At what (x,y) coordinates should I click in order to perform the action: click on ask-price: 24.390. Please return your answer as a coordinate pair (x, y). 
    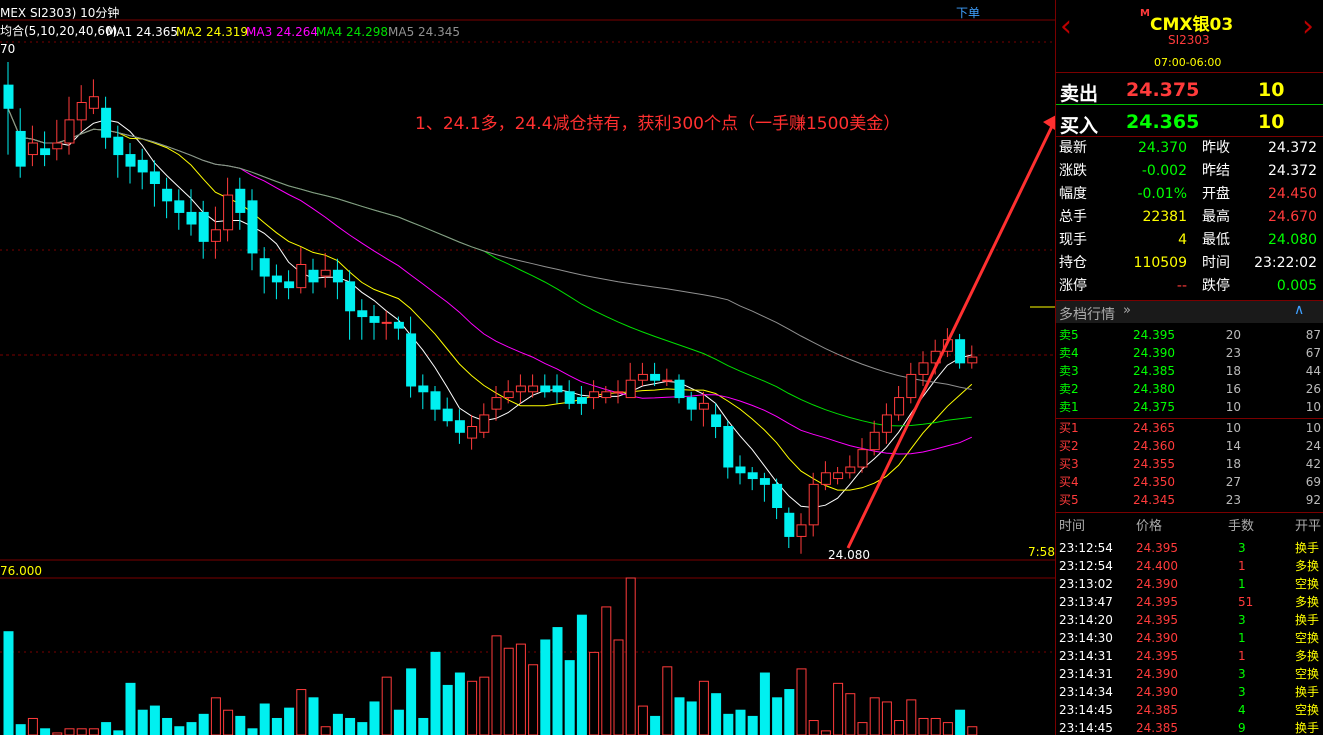
    Looking at the image, I should click on (1154, 353).